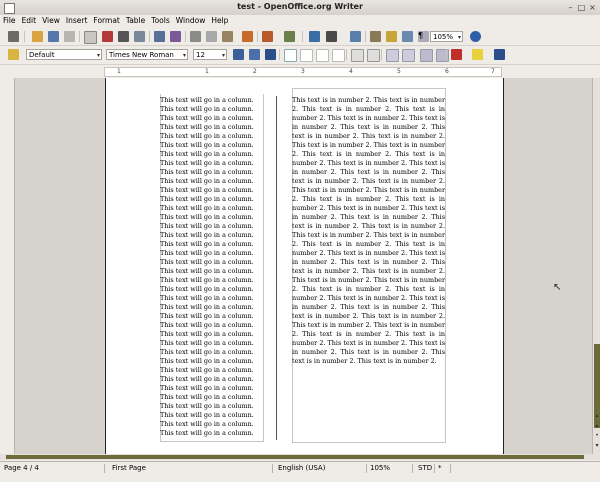  Describe the element at coordinates (456, 54) in the screenshot. I see `font-color-icon` at that location.